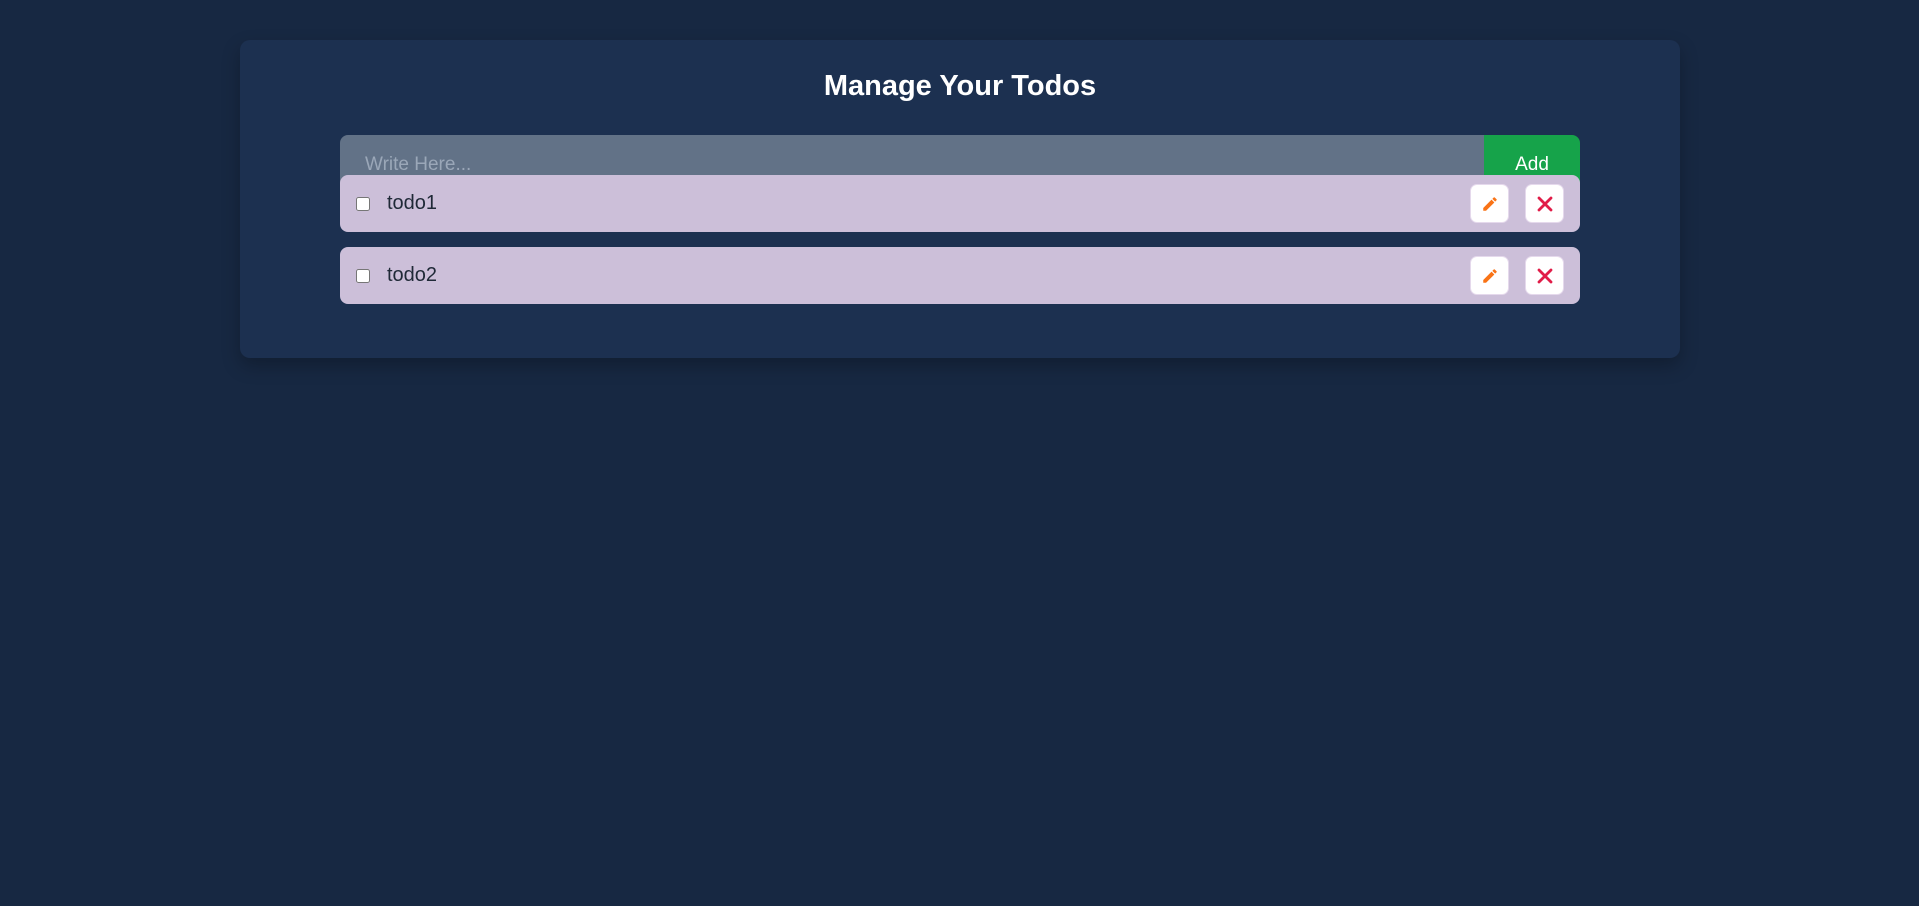 The image size is (1919, 906). I want to click on page-title: Manage Your Todos, so click(960, 86).